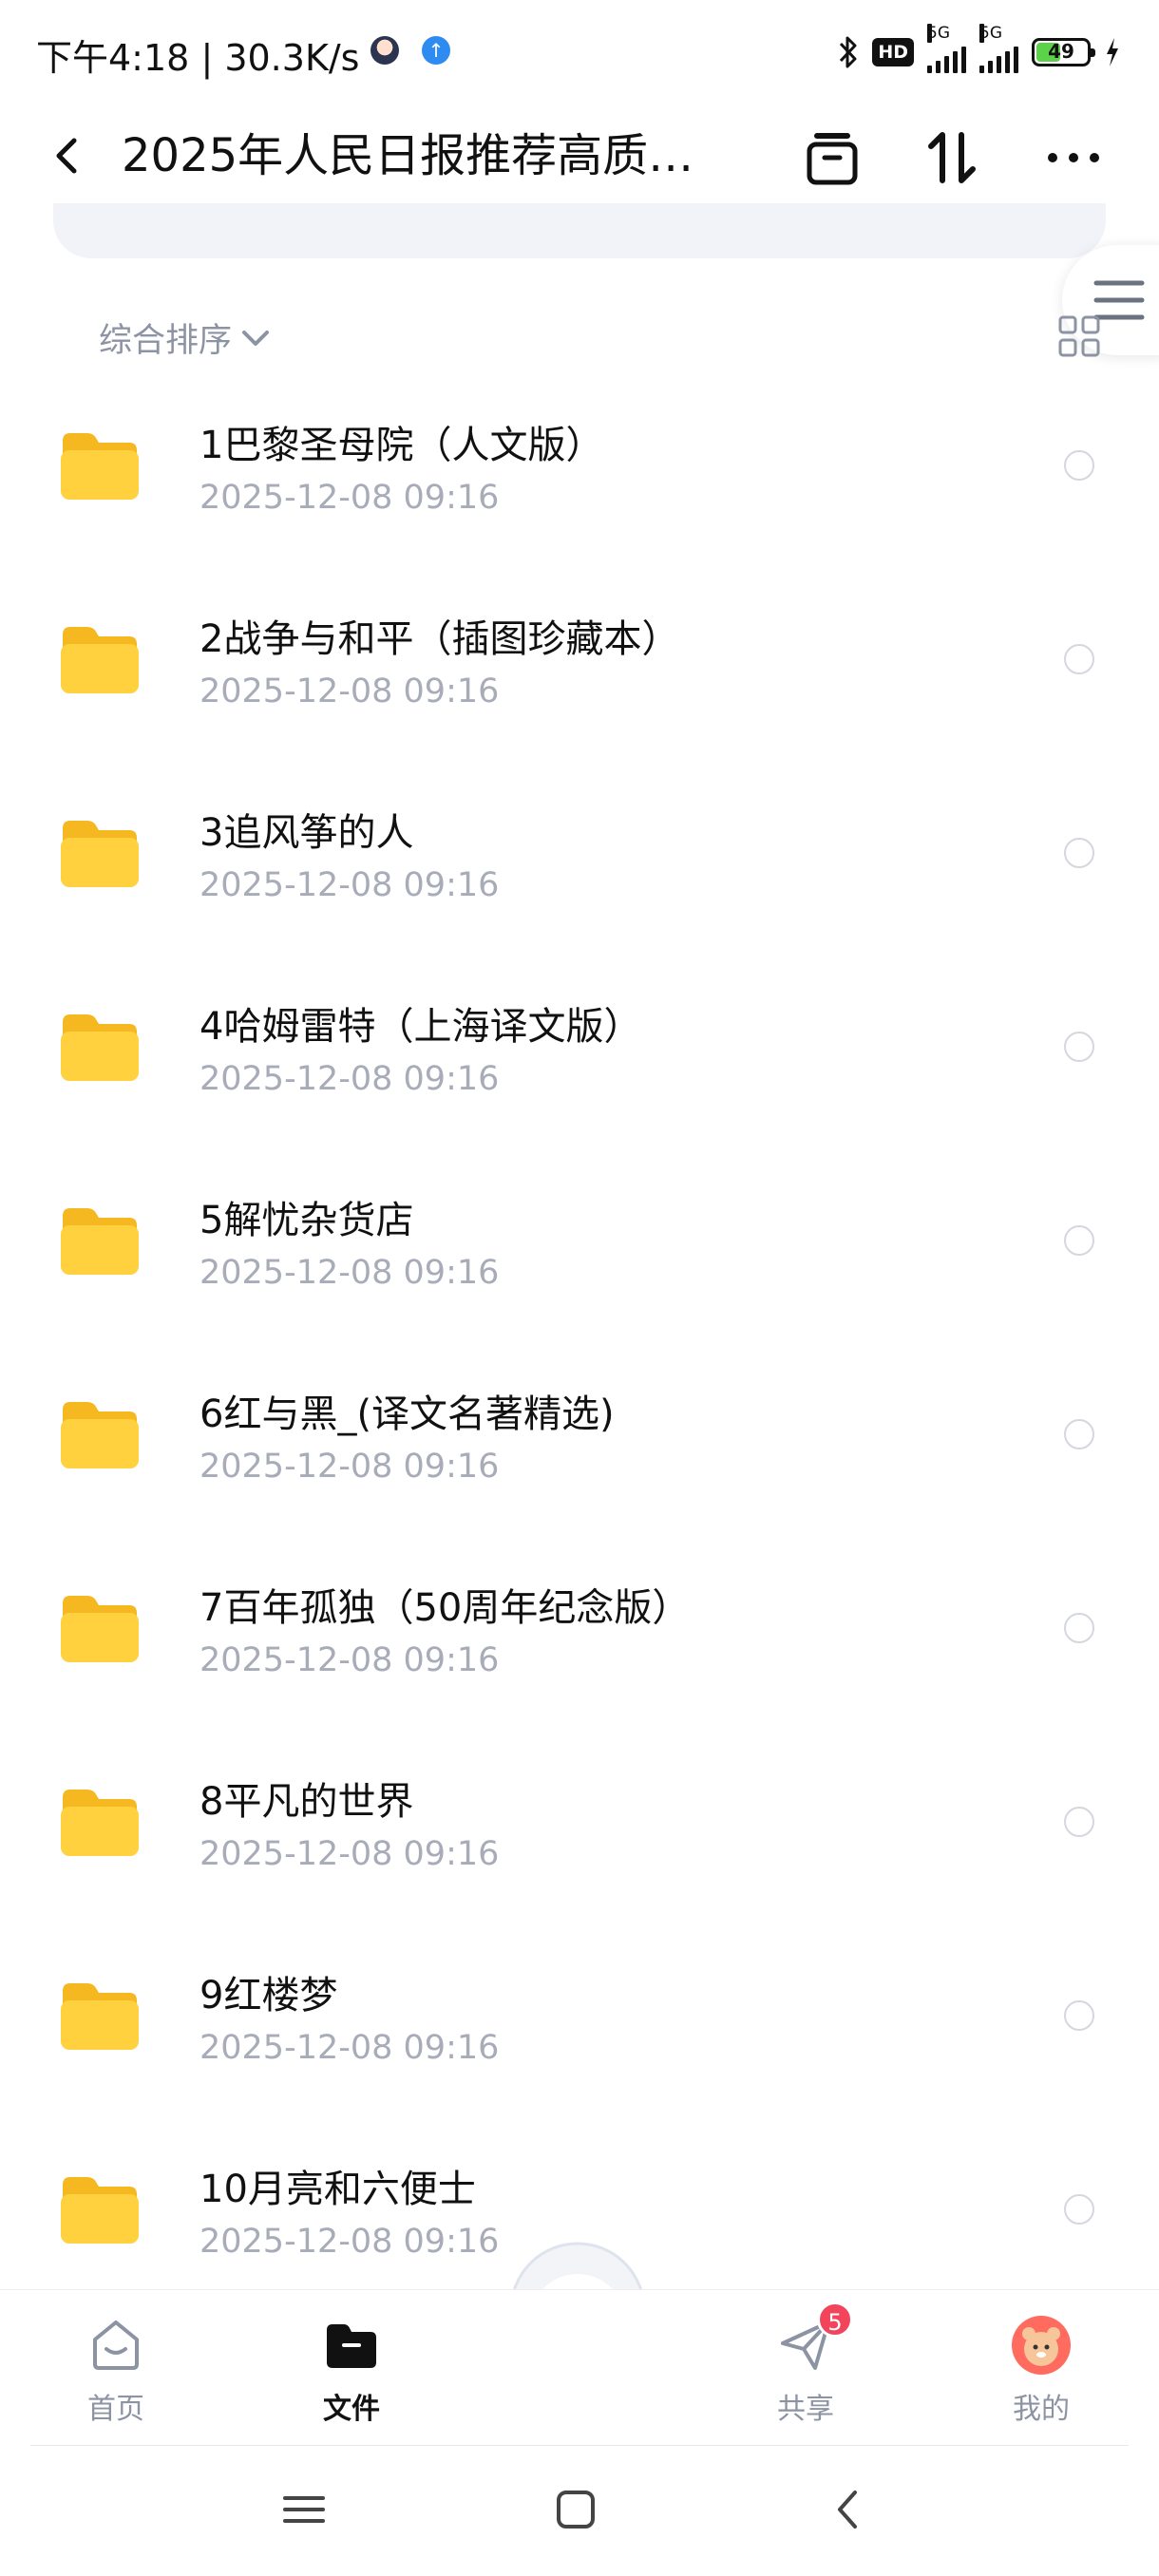  What do you see at coordinates (835, 2319) in the screenshot?
I see `share-badge: 5` at bounding box center [835, 2319].